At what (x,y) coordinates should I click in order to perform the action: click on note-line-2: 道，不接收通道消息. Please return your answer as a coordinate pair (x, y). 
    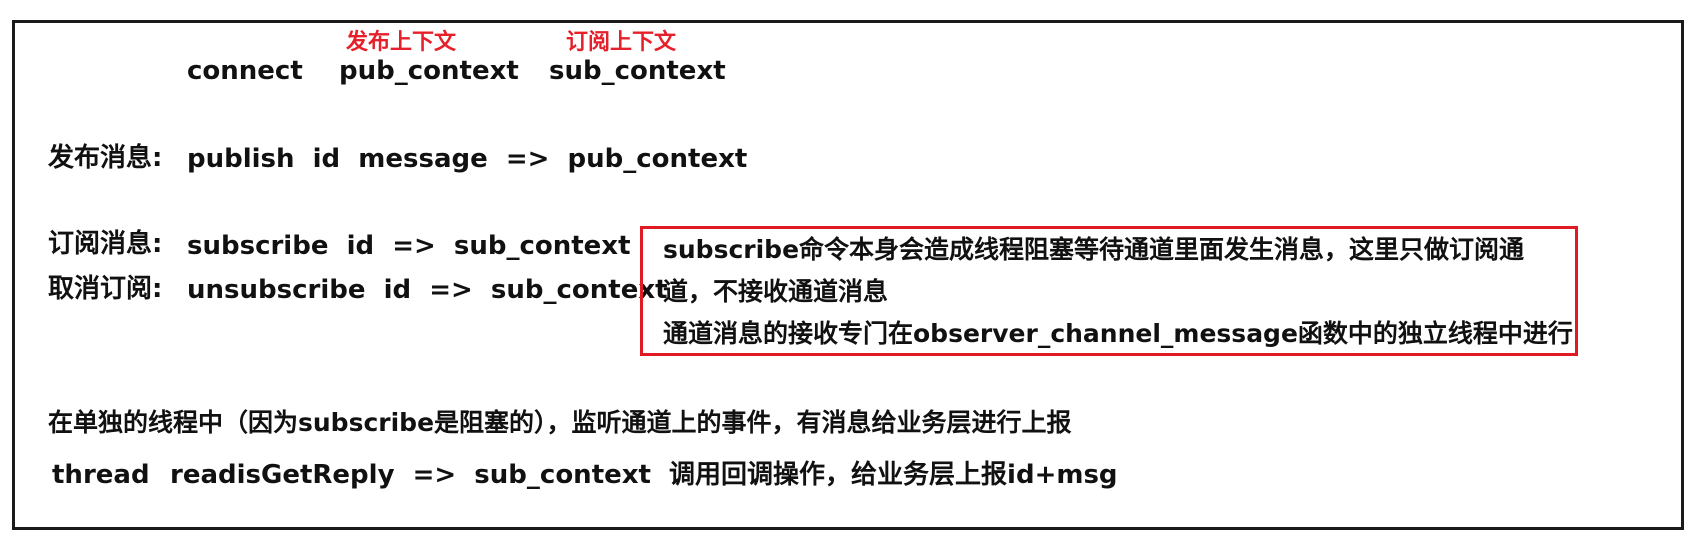
    Looking at the image, I should click on (776, 291).